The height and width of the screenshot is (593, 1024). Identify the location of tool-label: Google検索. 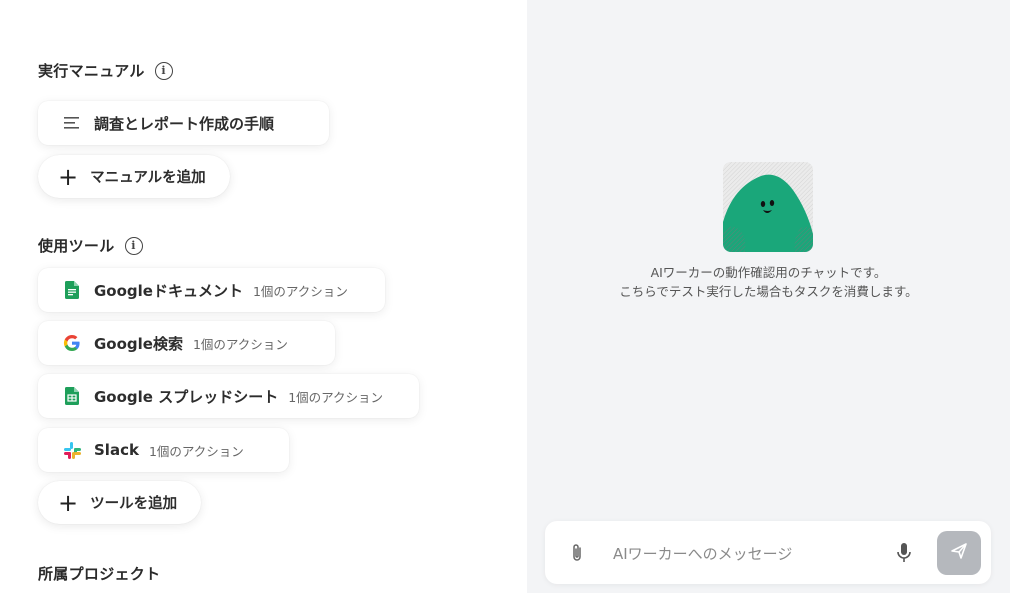
(138, 343).